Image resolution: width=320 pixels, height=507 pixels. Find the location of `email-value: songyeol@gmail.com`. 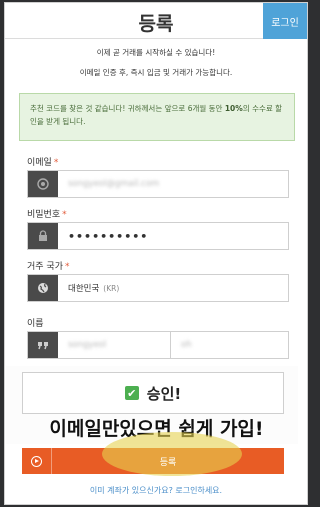

email-value: songyeol@gmail.com is located at coordinates (114, 184).